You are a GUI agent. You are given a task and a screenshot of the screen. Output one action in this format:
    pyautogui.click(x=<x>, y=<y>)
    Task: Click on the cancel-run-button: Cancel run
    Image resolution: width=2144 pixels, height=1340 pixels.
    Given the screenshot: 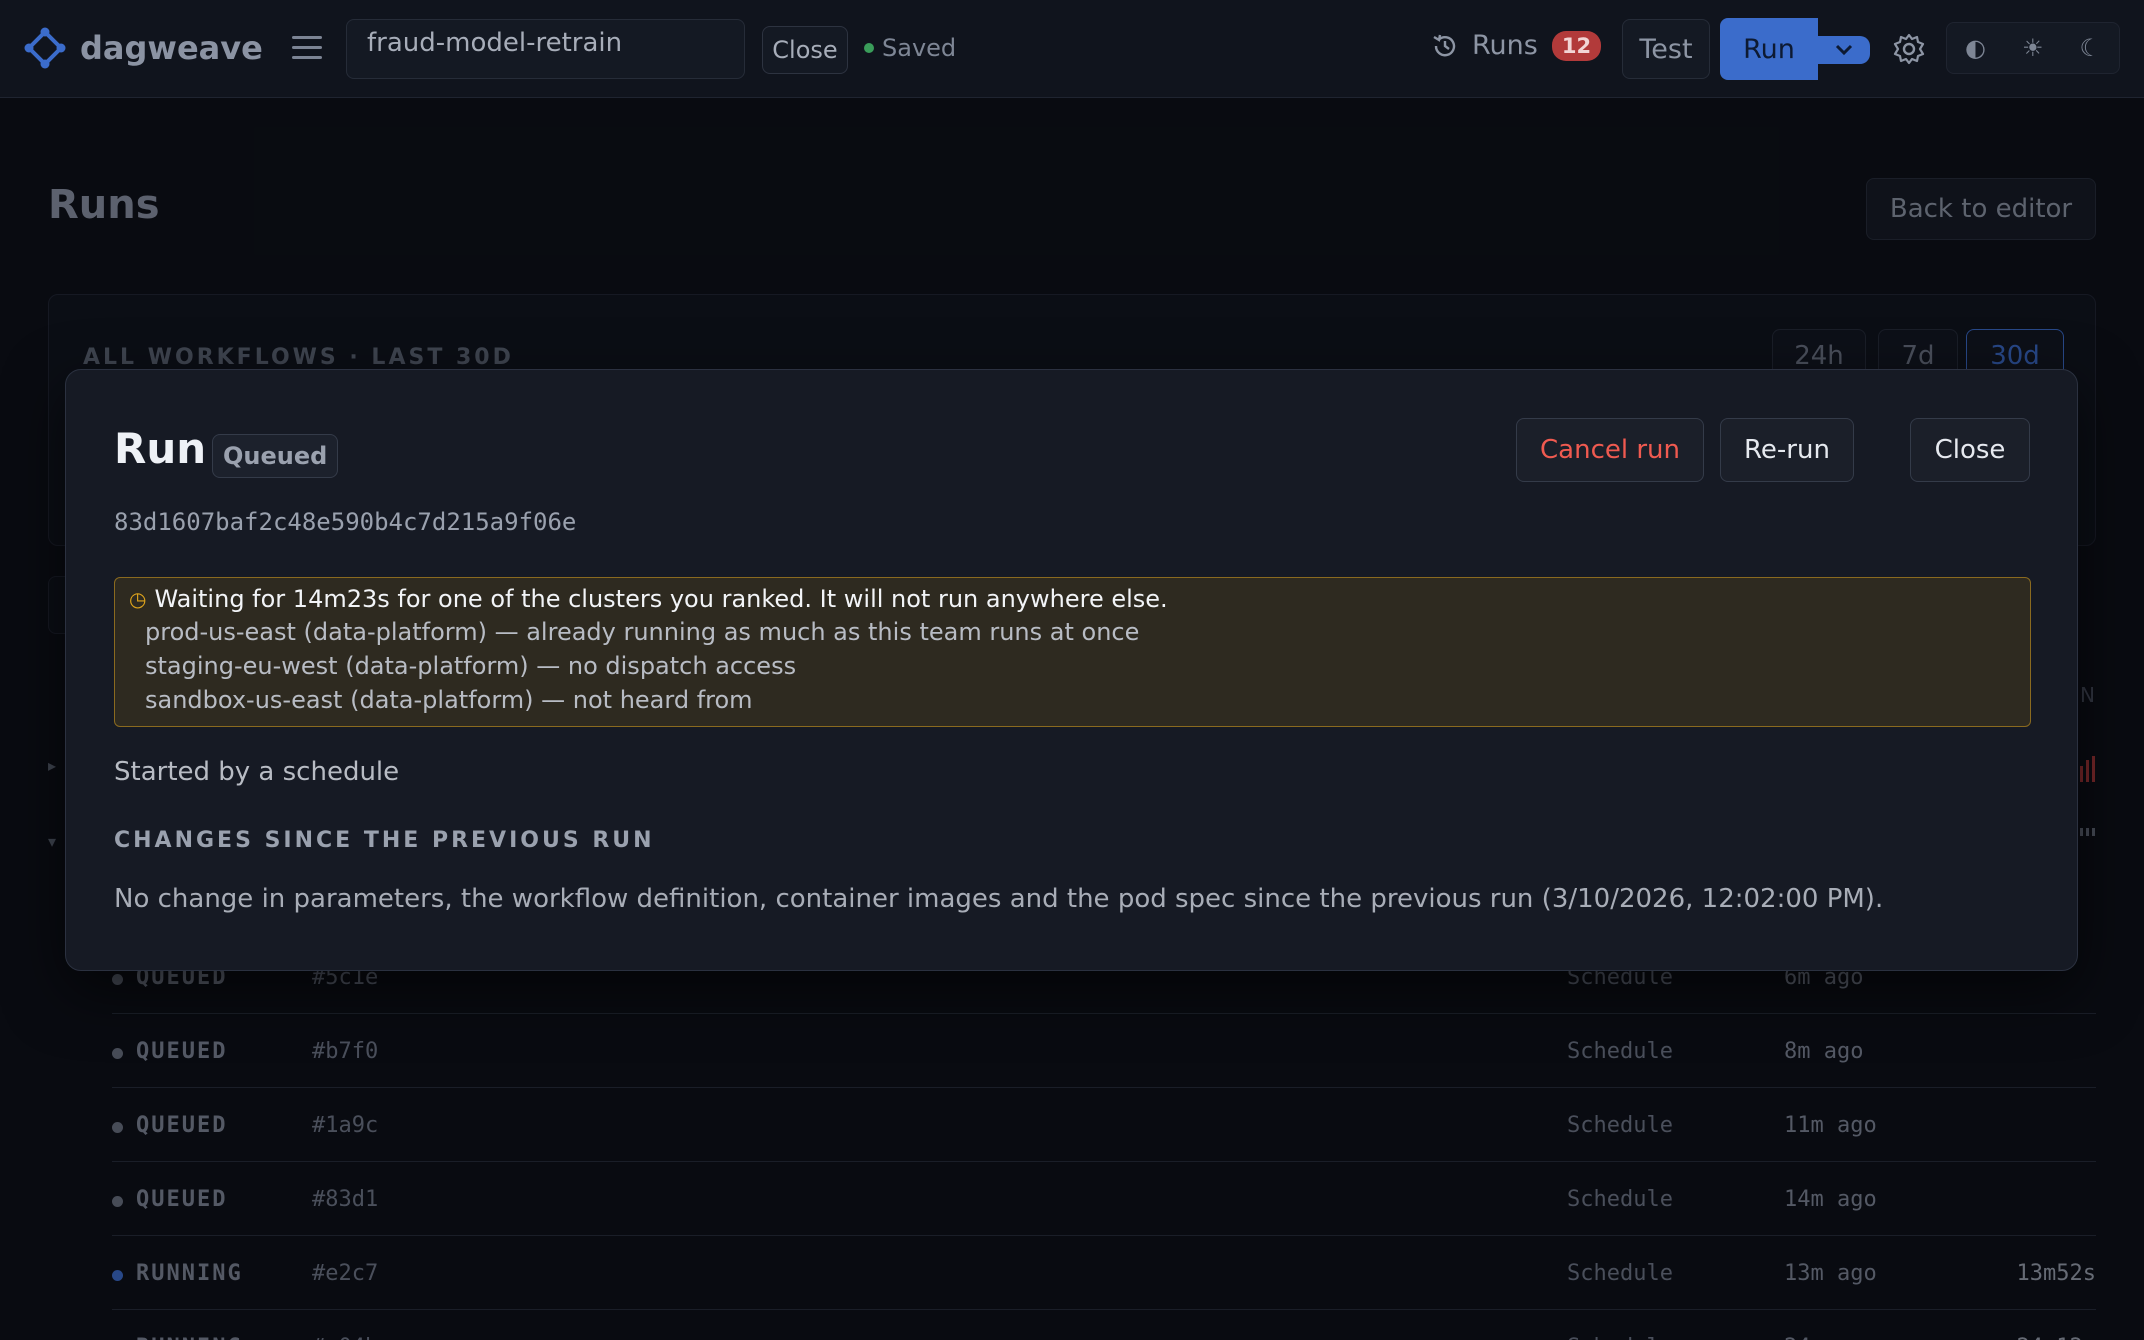 What is the action you would take?
    pyautogui.click(x=1610, y=450)
    